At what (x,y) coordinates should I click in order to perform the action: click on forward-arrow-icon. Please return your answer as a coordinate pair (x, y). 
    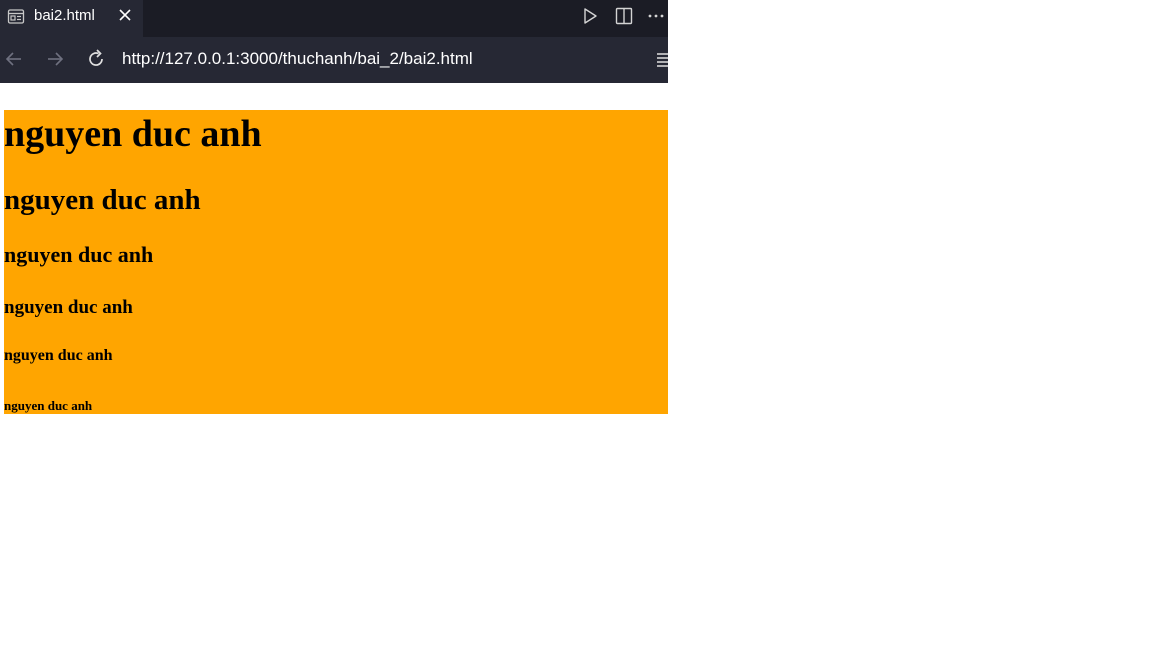
    Looking at the image, I should click on (55, 59).